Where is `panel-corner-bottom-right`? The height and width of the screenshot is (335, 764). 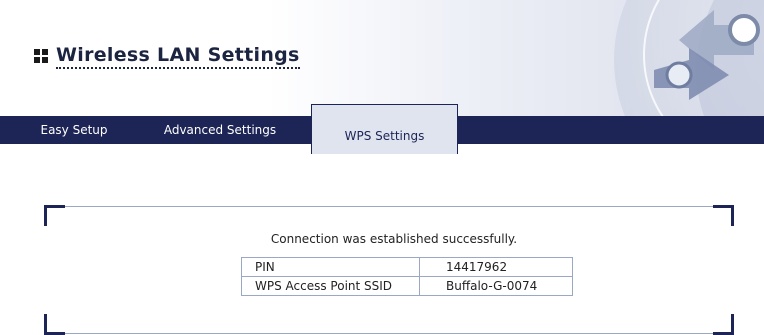 panel-corner-bottom-right is located at coordinates (723, 324).